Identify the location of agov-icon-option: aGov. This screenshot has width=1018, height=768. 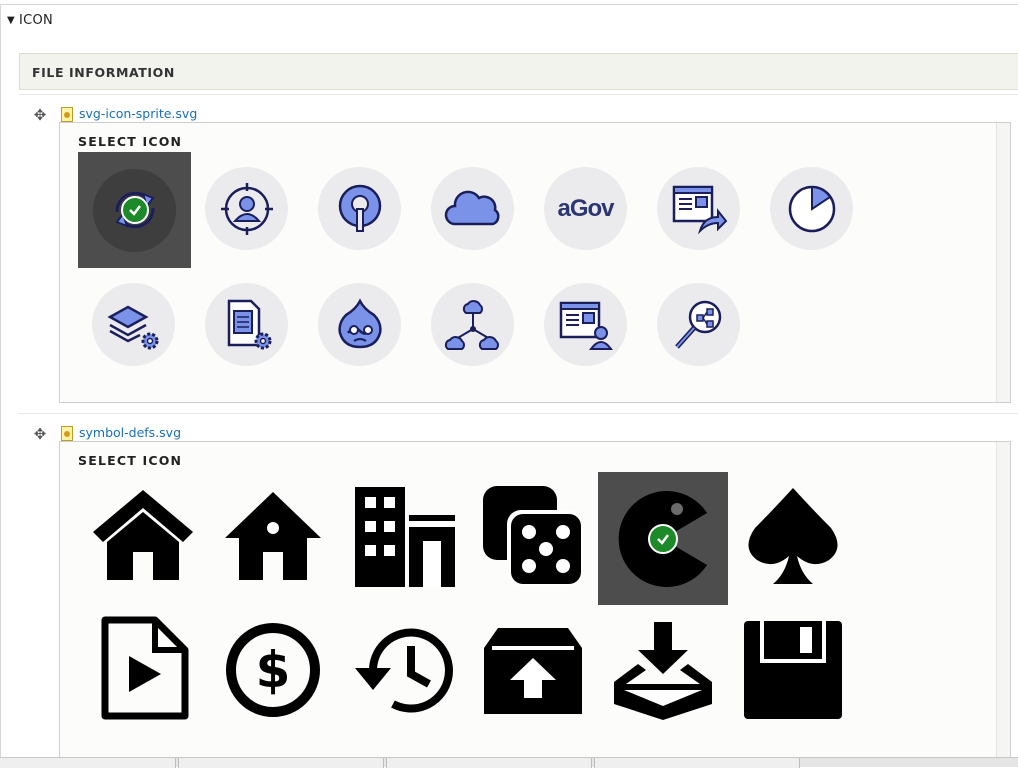
(585, 208).